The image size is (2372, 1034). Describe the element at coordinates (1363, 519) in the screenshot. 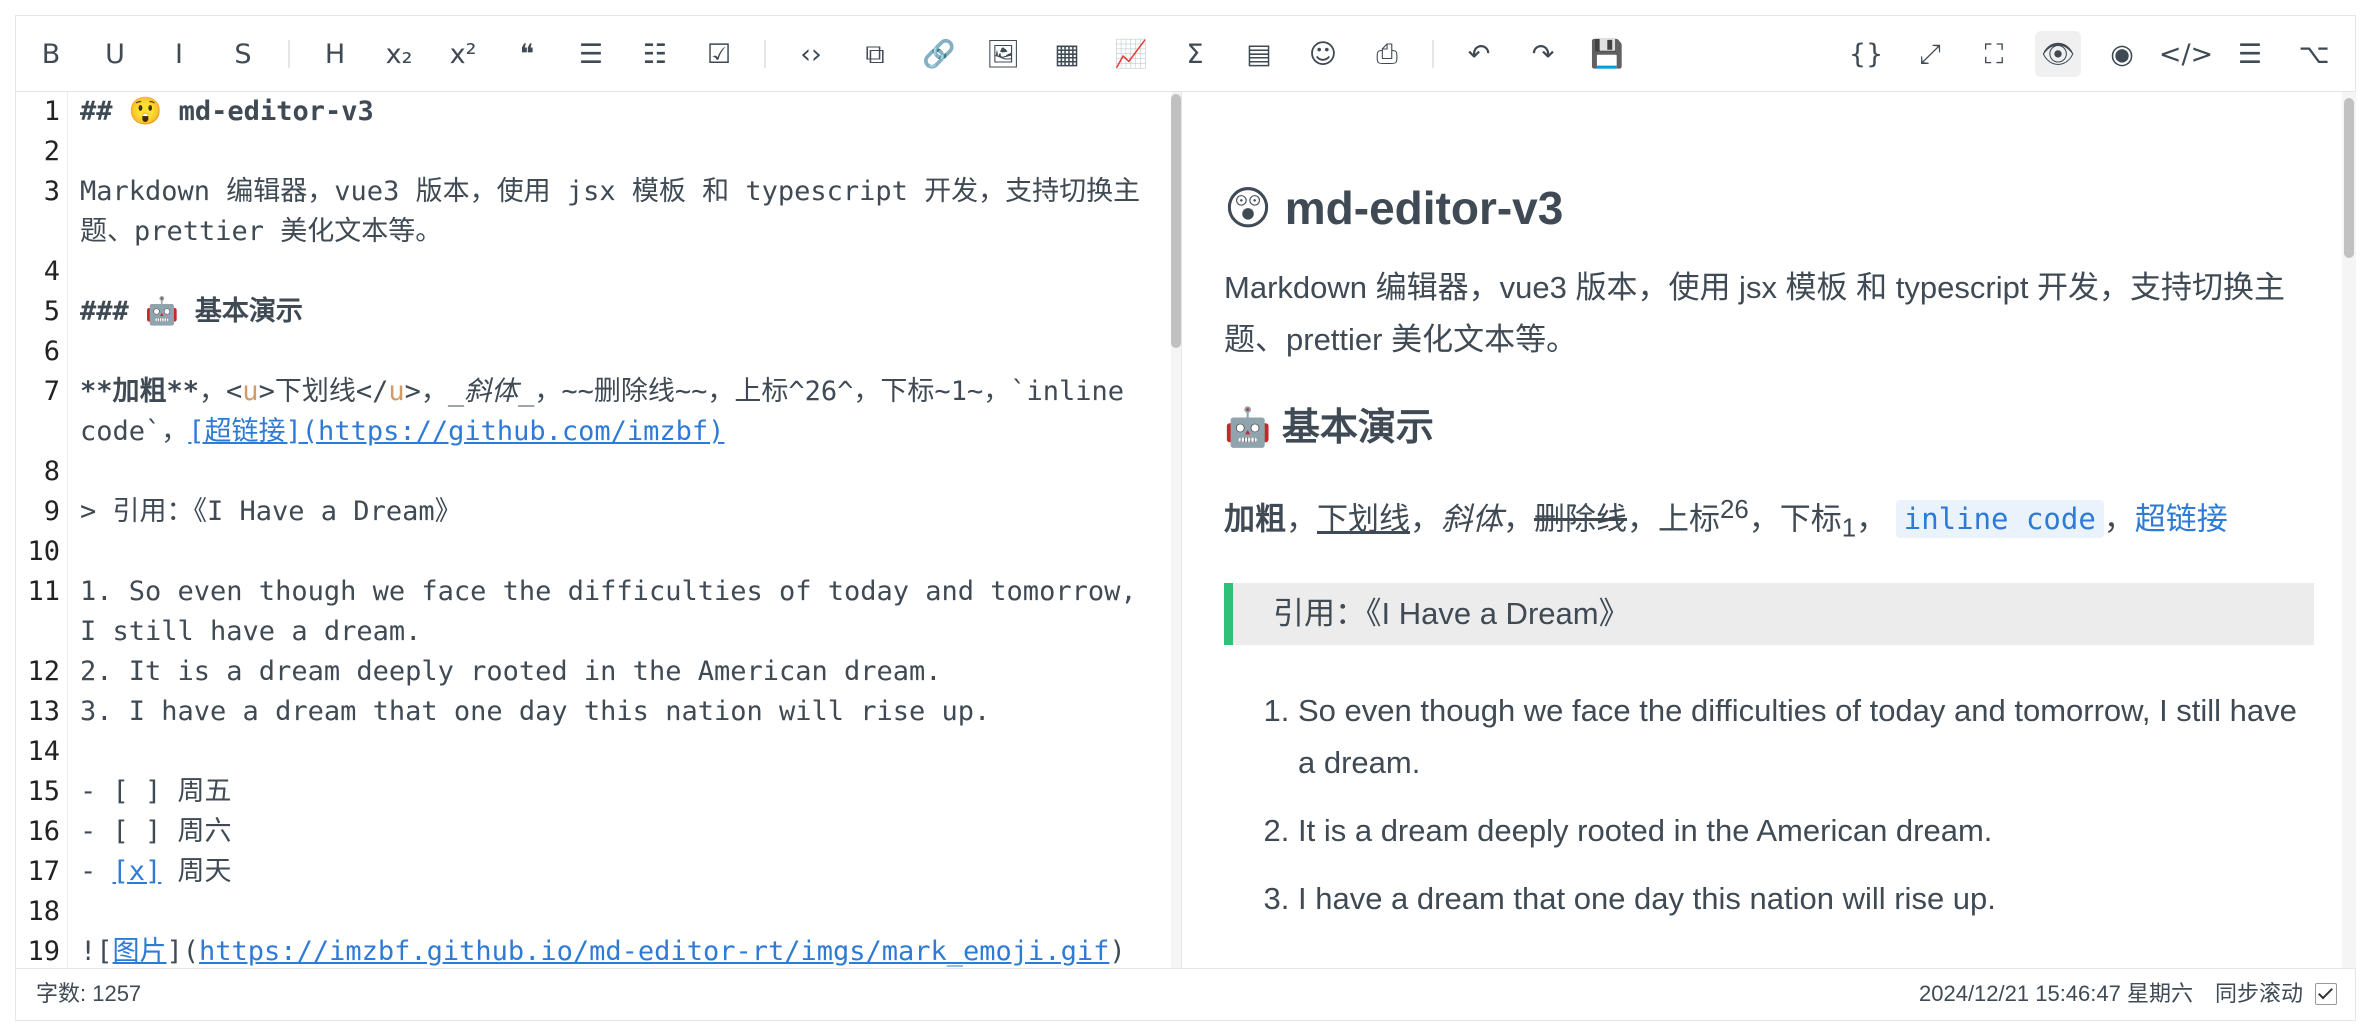

I see `preview-underline: 下划线` at that location.